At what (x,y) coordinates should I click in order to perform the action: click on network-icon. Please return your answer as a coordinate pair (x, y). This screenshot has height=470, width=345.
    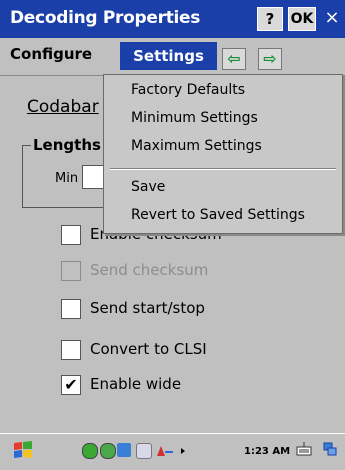
    Looking at the image, I should click on (124, 450).